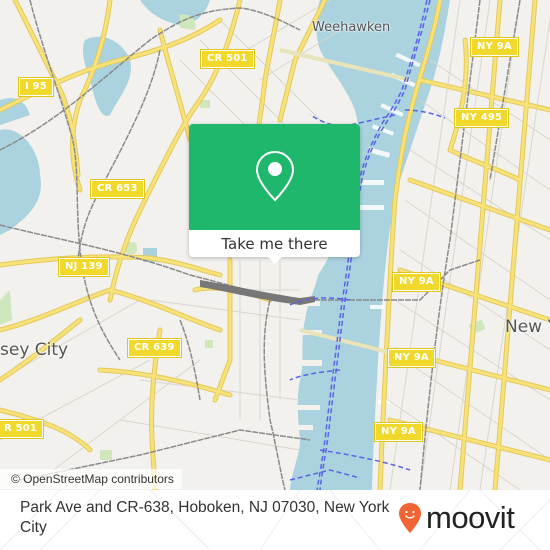  I want to click on new-york-label: New Y, so click(527, 327).